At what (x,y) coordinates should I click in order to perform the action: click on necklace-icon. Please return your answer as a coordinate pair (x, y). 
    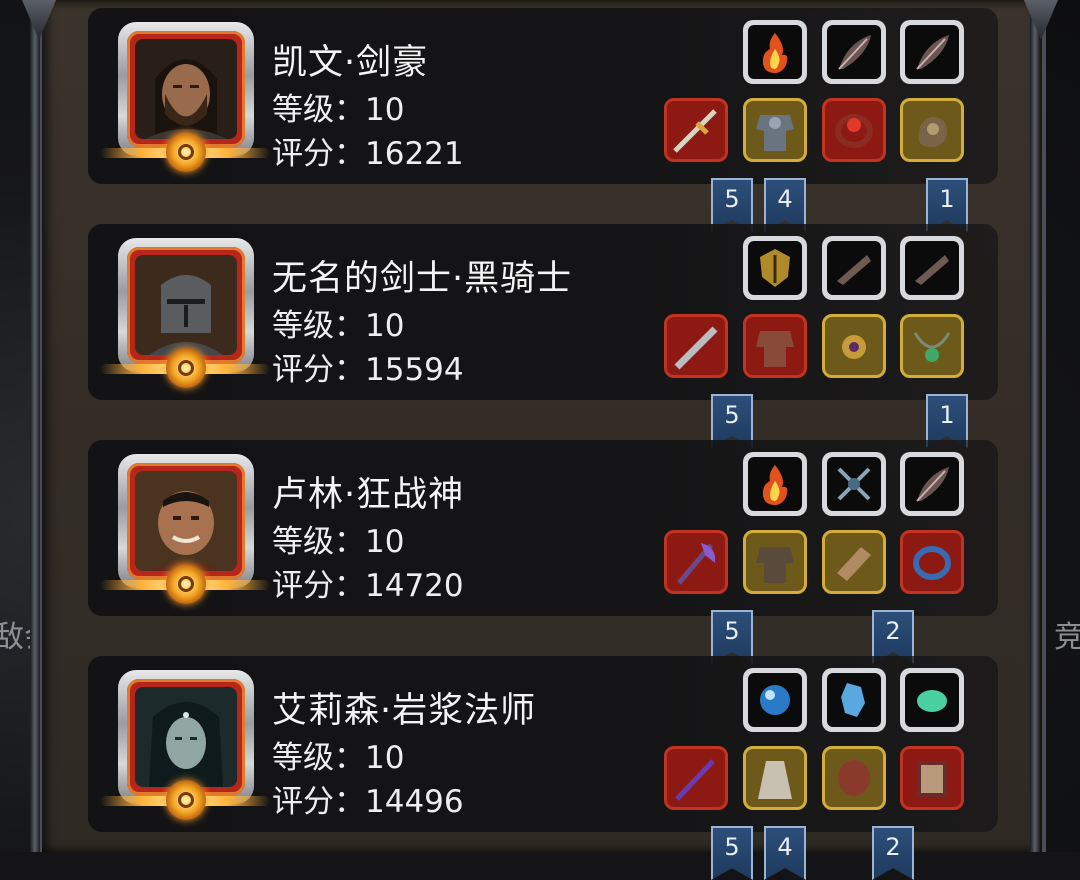
    Looking at the image, I should click on (932, 346).